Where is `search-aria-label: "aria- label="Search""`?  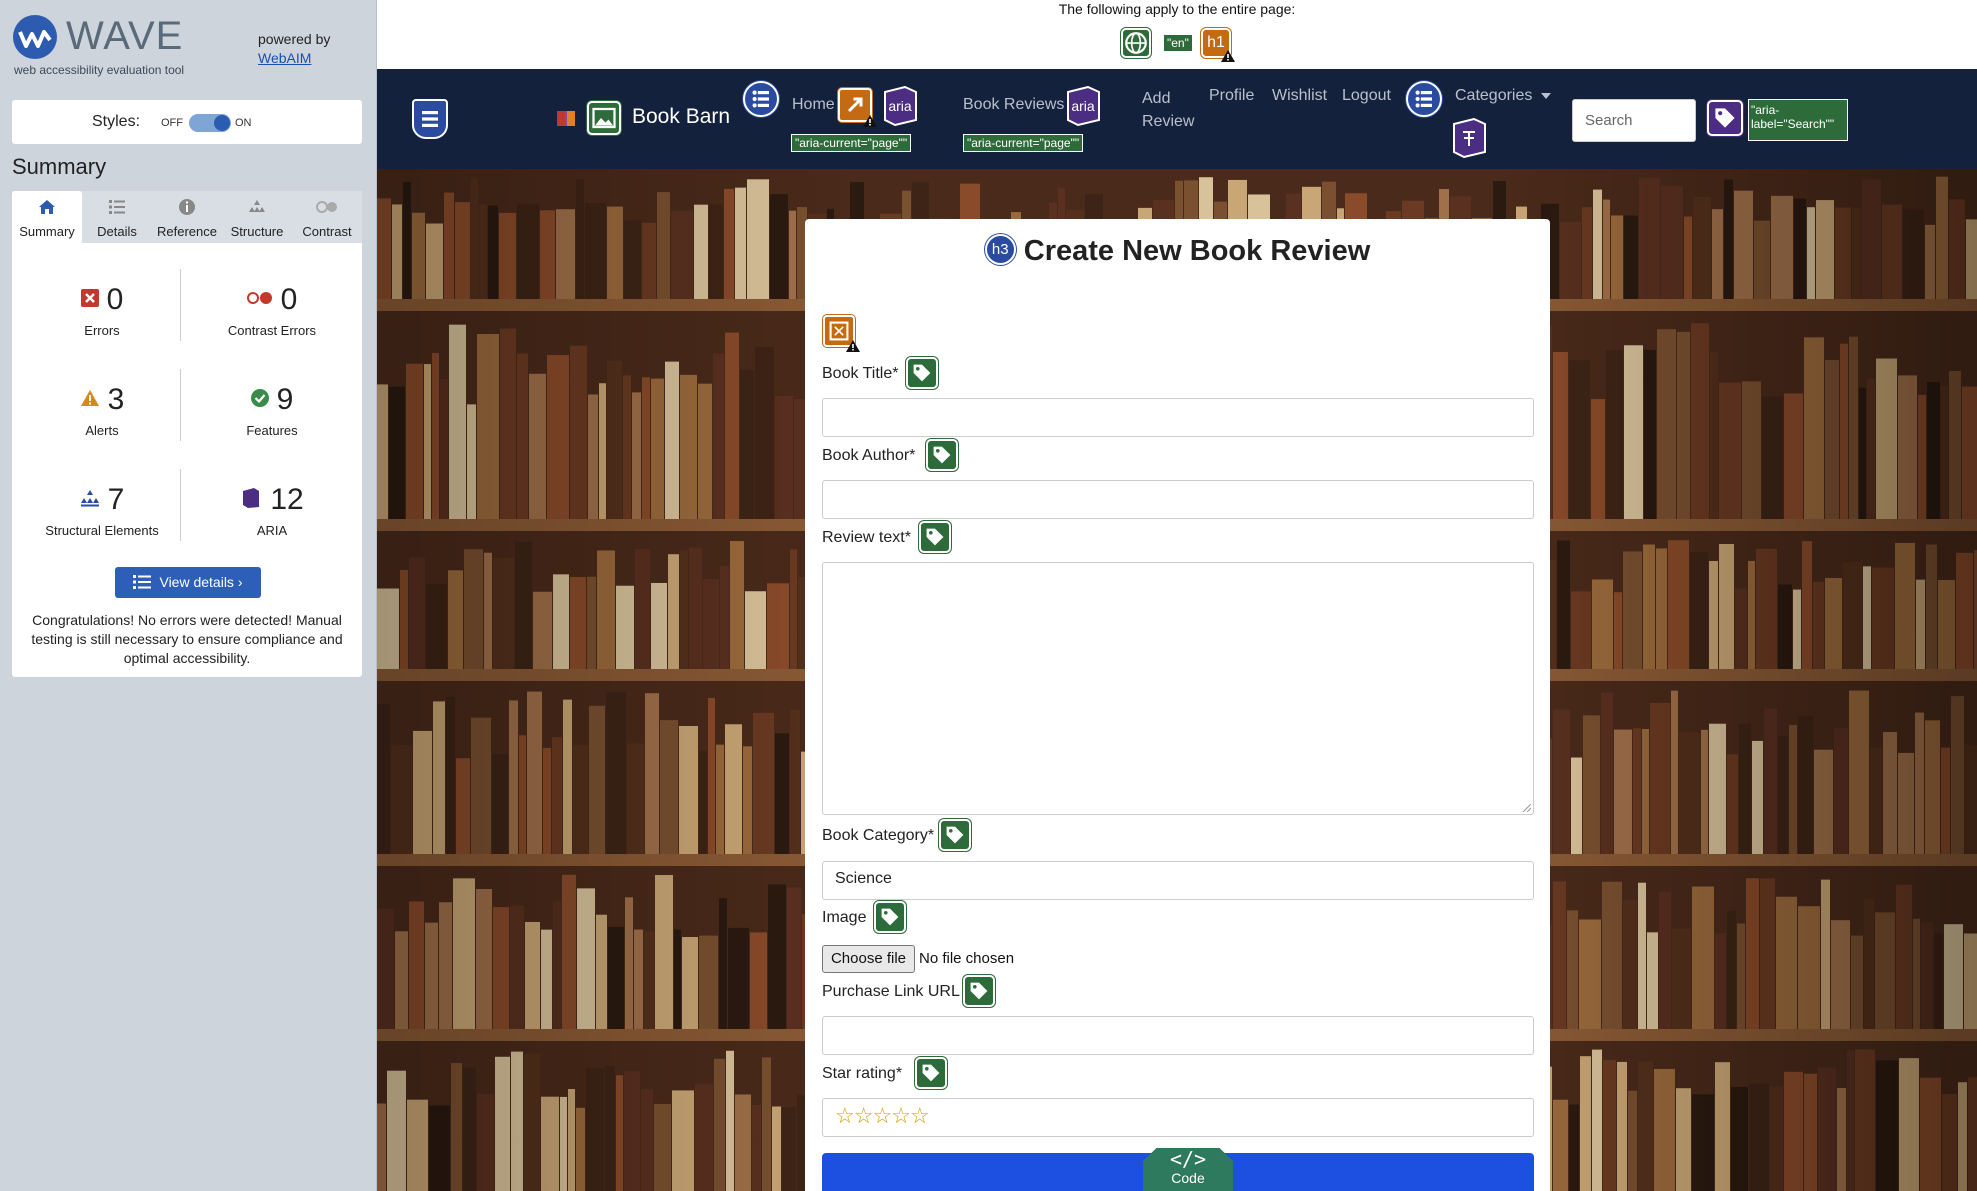 search-aria-label: "aria- label="Search"" is located at coordinates (1798, 120).